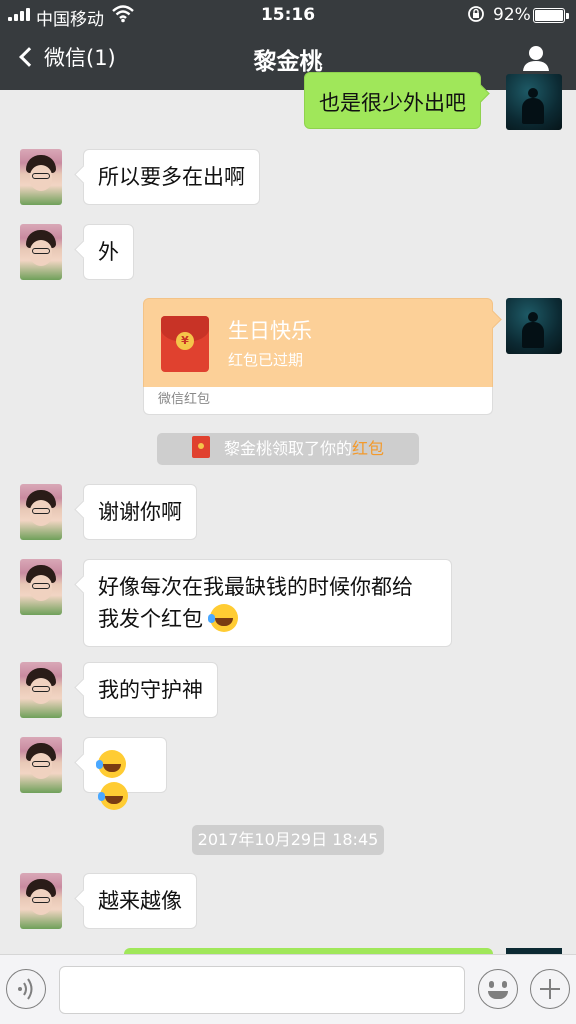 The width and height of the screenshot is (576, 1024). I want to click on message-text-line: 我发个红包, so click(150, 619).